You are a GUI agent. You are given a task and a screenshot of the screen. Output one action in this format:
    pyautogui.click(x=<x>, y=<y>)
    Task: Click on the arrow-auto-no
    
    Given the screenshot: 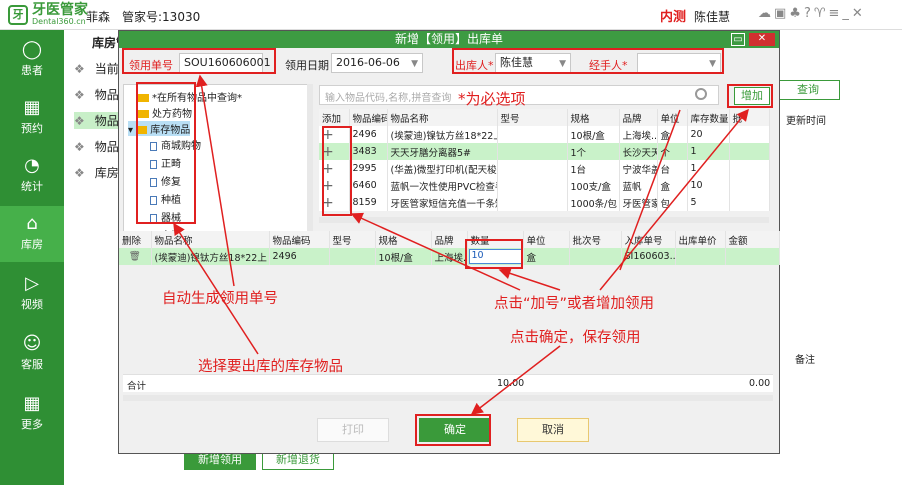 What is the action you would take?
    pyautogui.click(x=215, y=180)
    